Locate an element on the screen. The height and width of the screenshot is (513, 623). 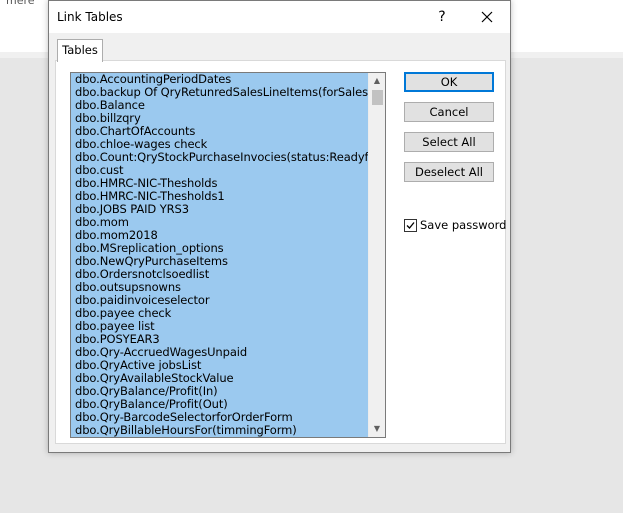
list-item: dbo.QryAvailableStockValue is located at coordinates (228, 378).